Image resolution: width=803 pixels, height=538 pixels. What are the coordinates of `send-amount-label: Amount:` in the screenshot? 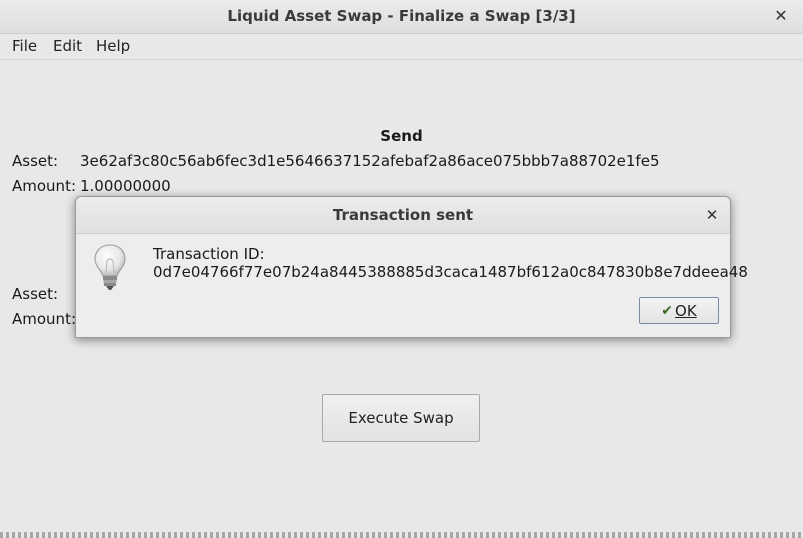 It's located at (44, 186).